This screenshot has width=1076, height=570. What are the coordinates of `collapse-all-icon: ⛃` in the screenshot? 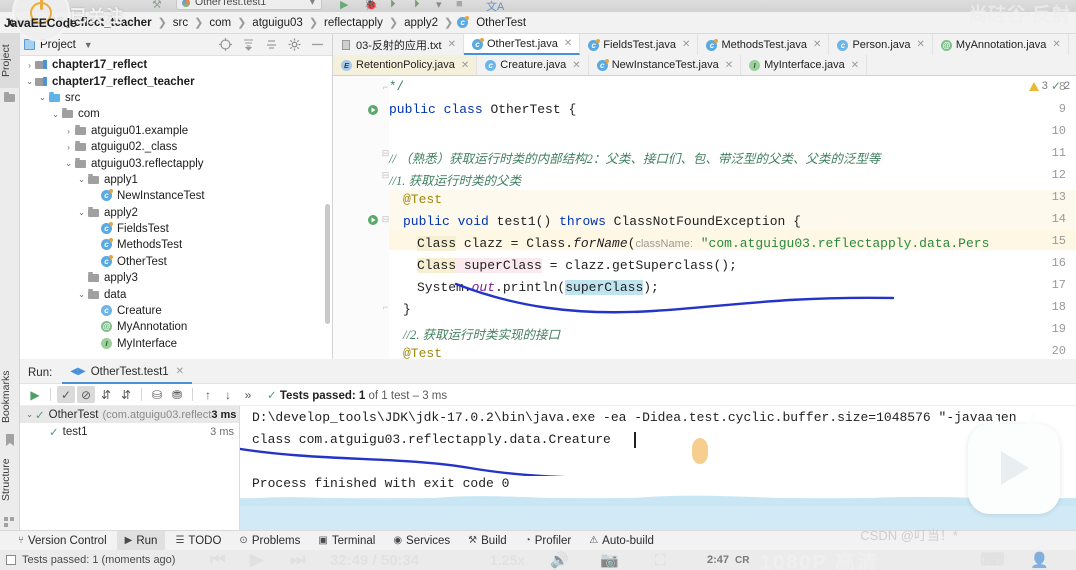 It's located at (177, 394).